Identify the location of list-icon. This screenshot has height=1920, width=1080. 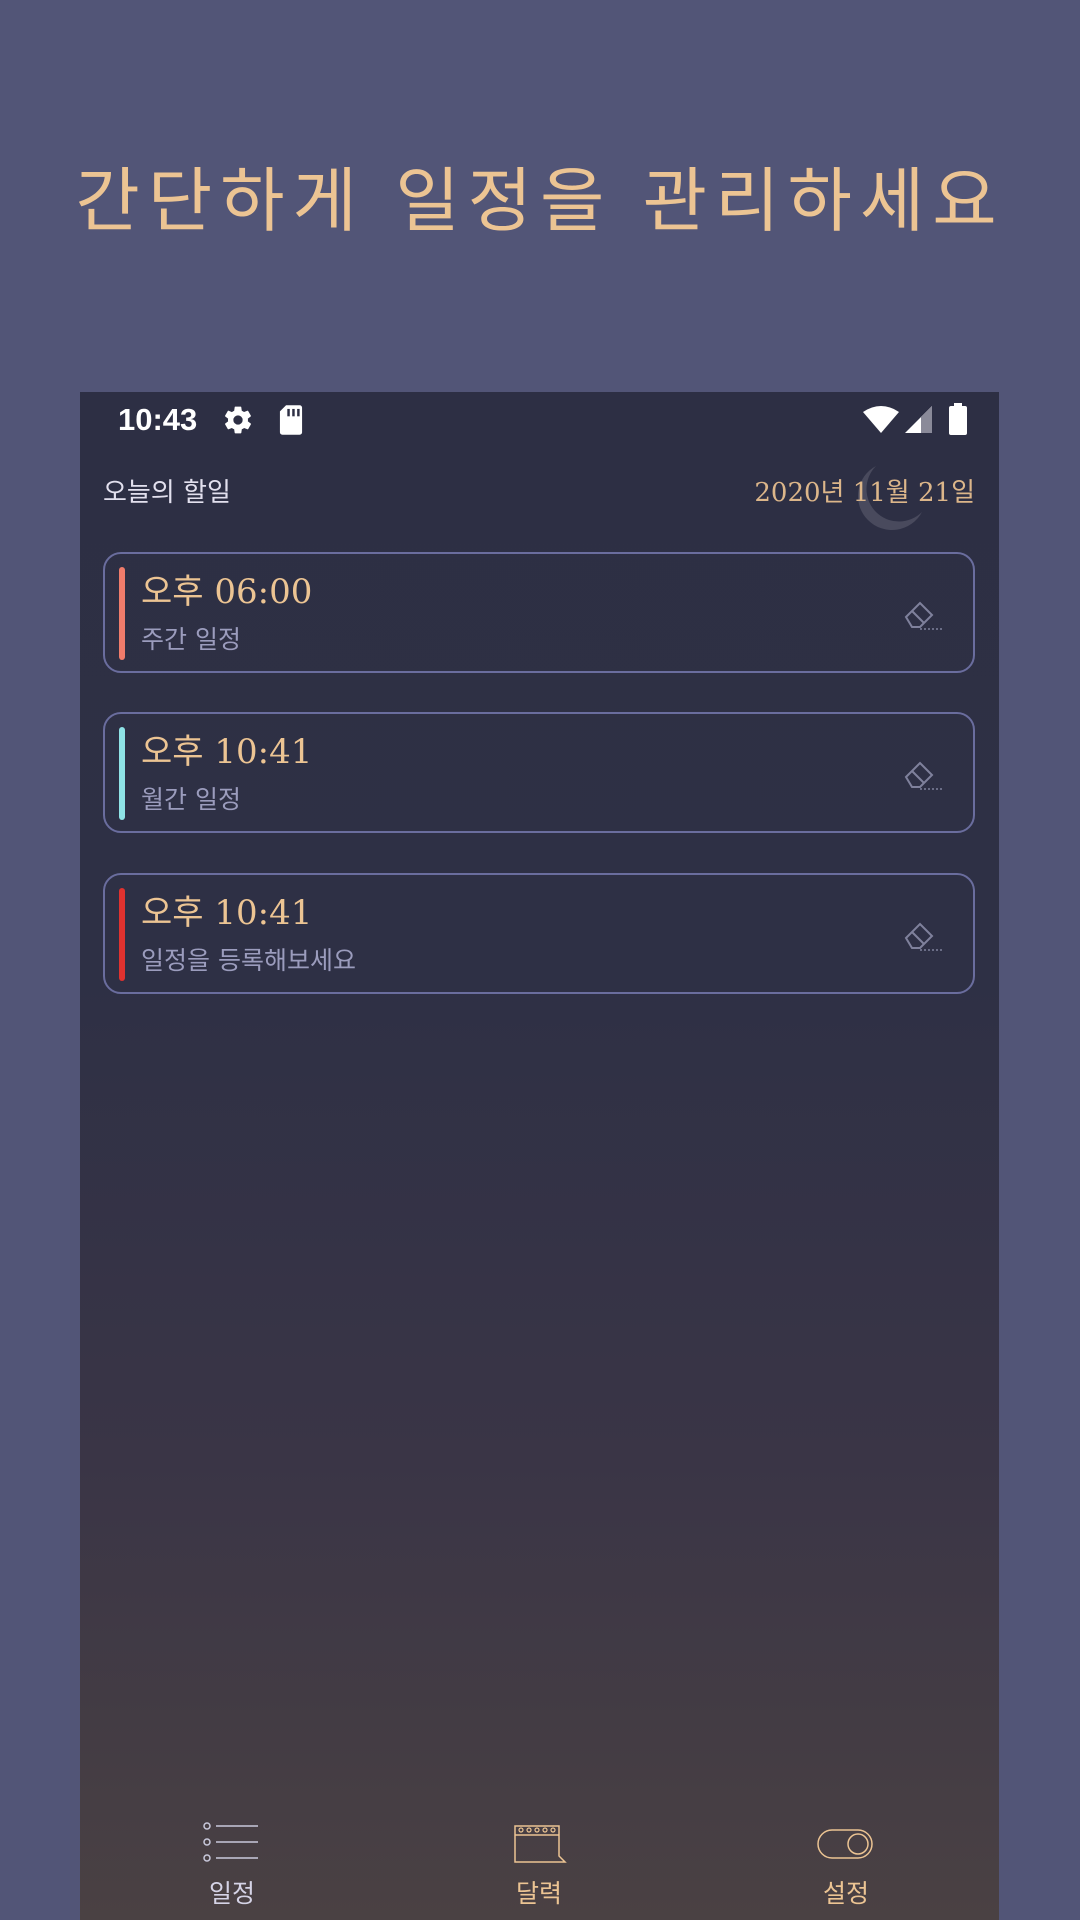
(230, 1842).